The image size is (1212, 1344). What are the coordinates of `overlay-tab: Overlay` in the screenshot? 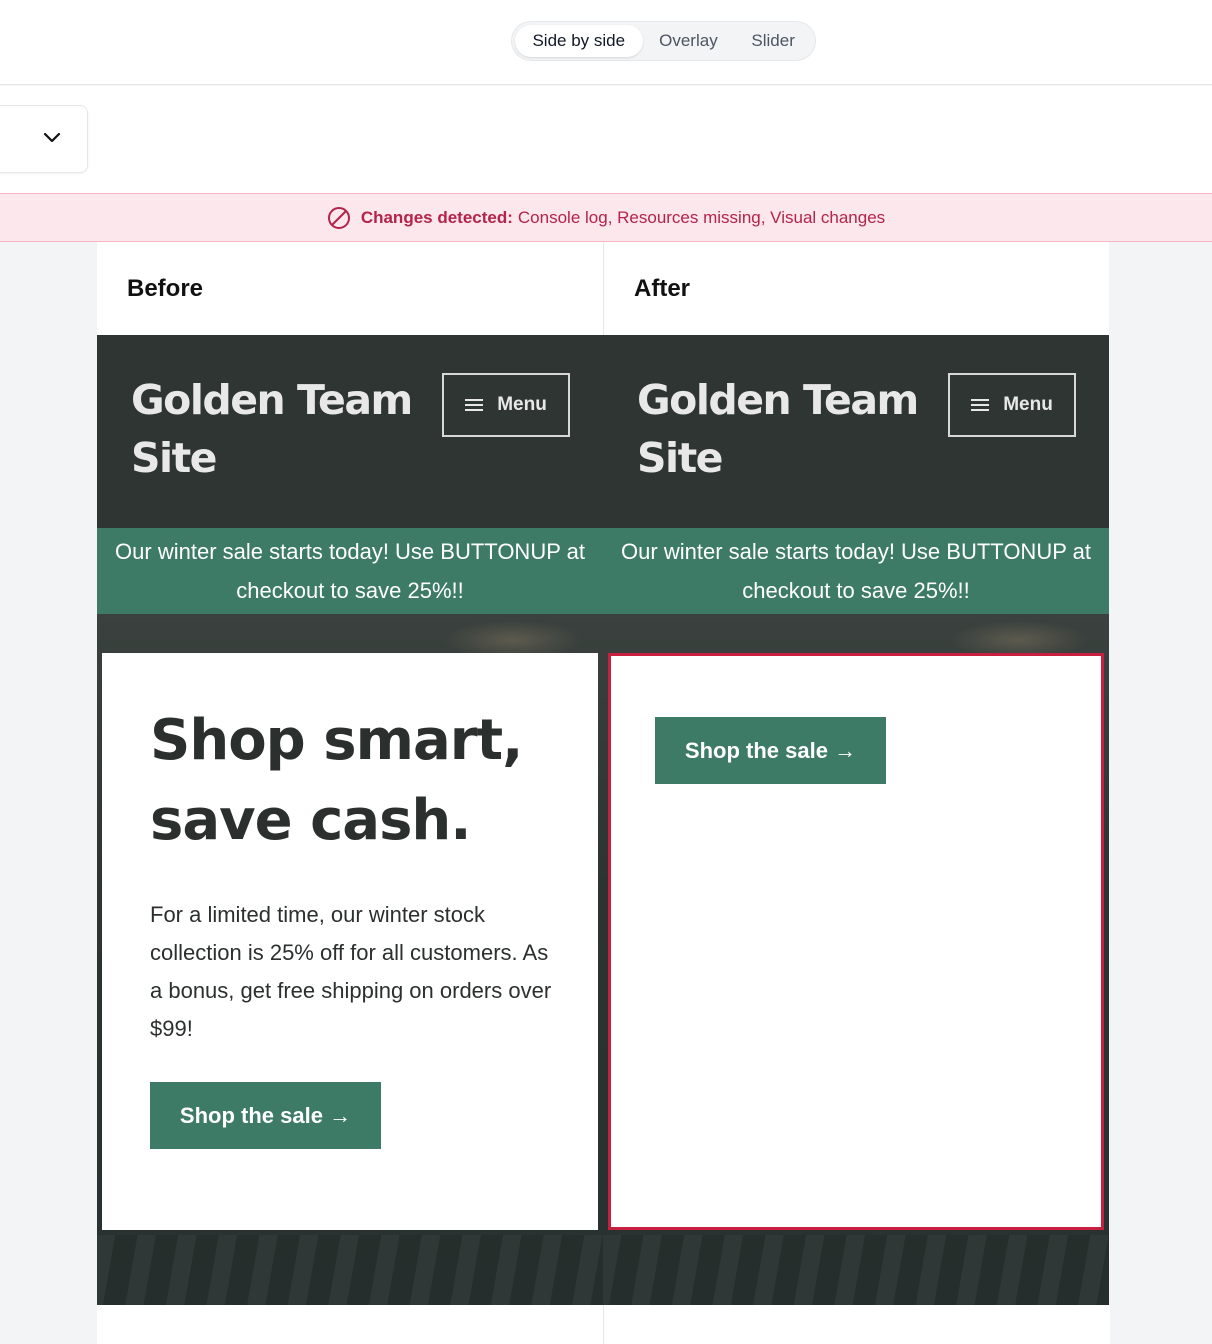 It's located at (689, 41).